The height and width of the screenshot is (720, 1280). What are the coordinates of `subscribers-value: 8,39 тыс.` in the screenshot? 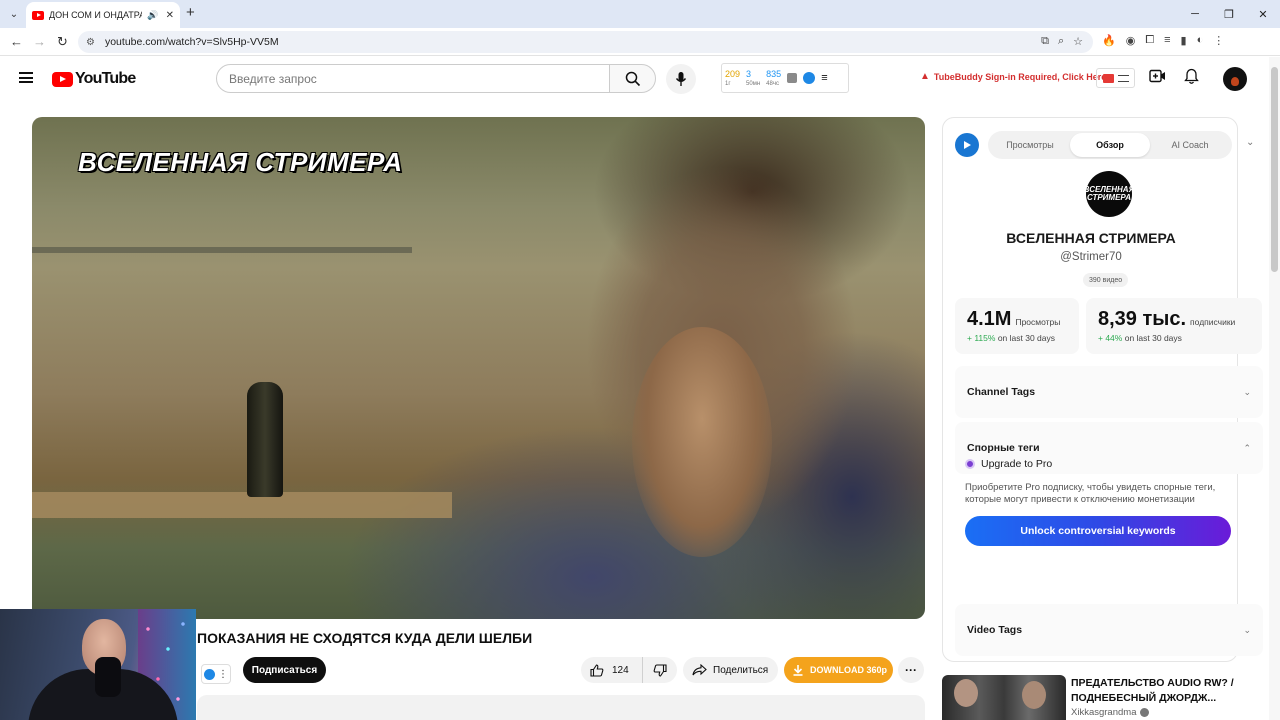 It's located at (1142, 319).